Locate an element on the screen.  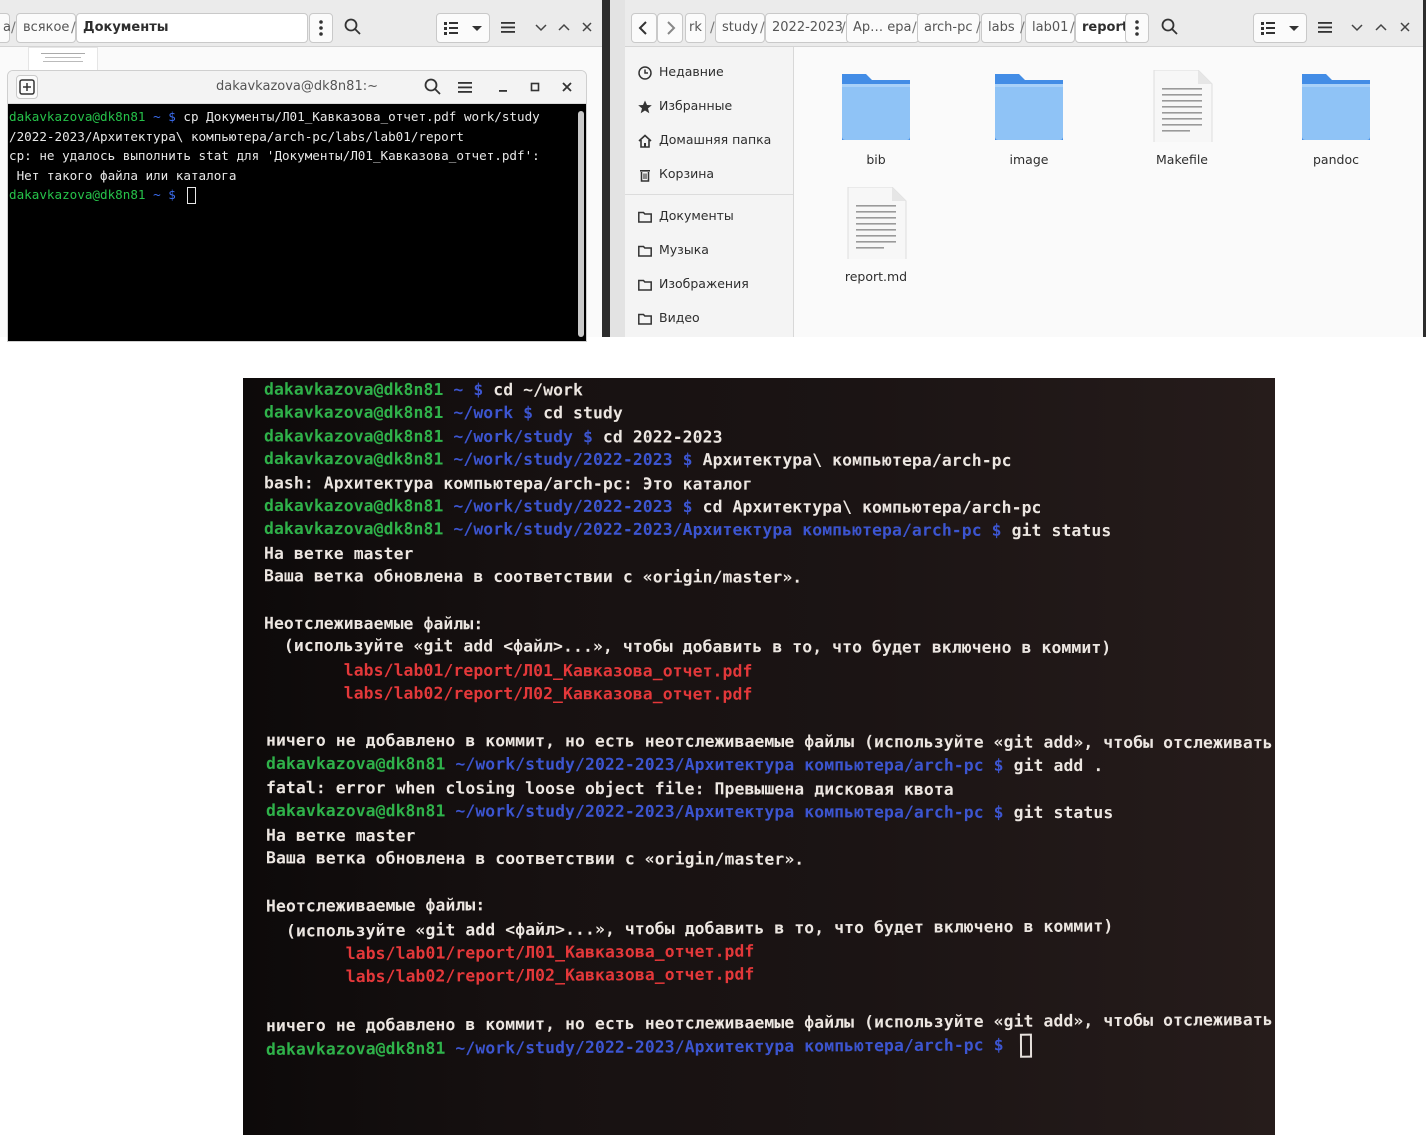
home-icon is located at coordinates (645, 141).